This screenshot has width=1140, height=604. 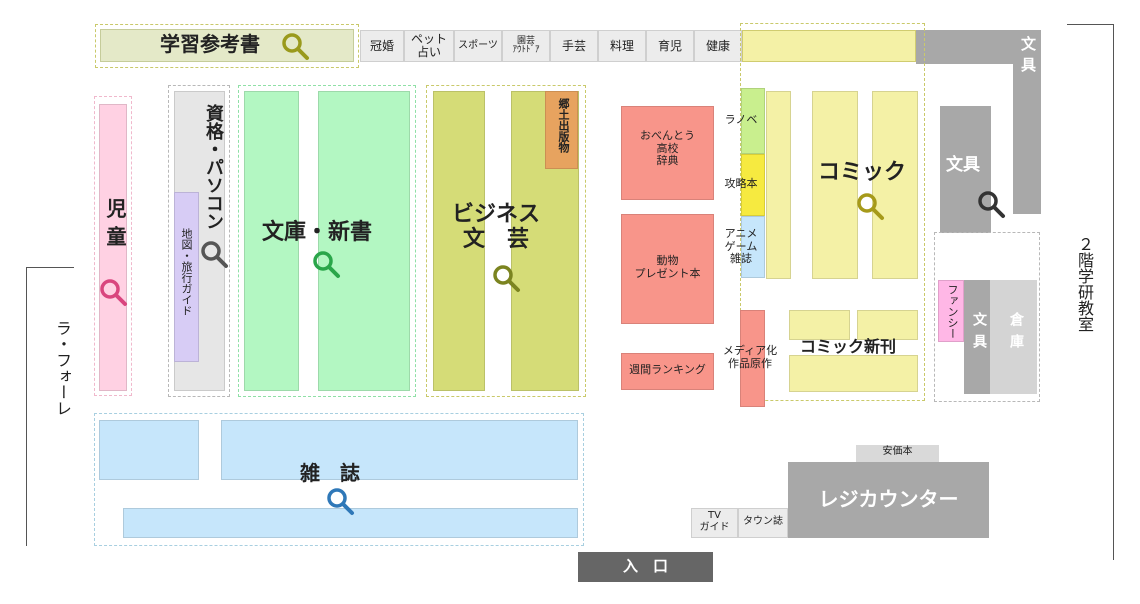 I want to click on bunko-search-icon, so click(x=326, y=264).